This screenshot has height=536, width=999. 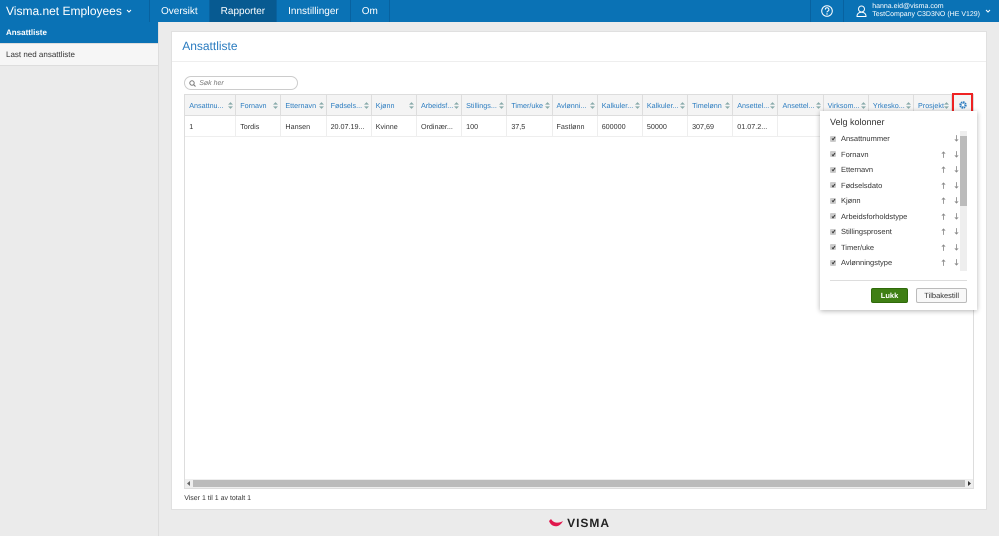 I want to click on user-icon, so click(x=862, y=11).